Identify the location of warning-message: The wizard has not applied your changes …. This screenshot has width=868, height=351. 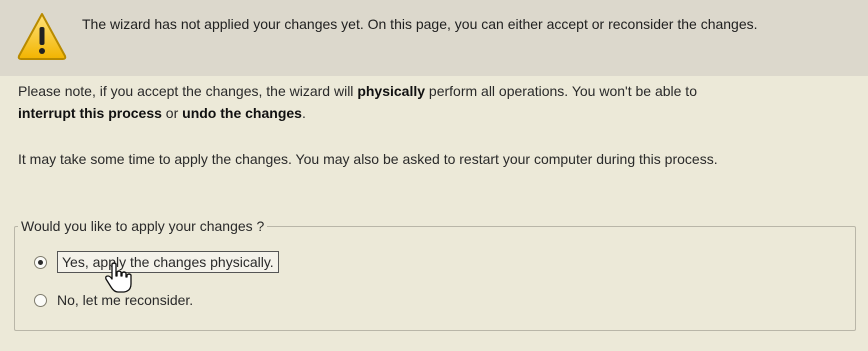
(420, 24).